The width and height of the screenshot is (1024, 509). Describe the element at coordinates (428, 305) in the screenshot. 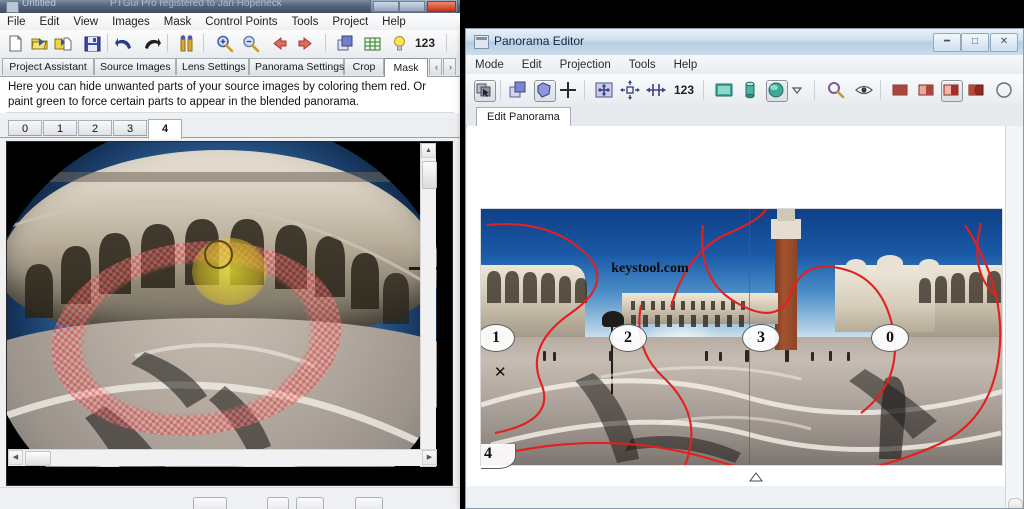

I see `canvas-vertical-scrollbar: ▲ ▼` at that location.